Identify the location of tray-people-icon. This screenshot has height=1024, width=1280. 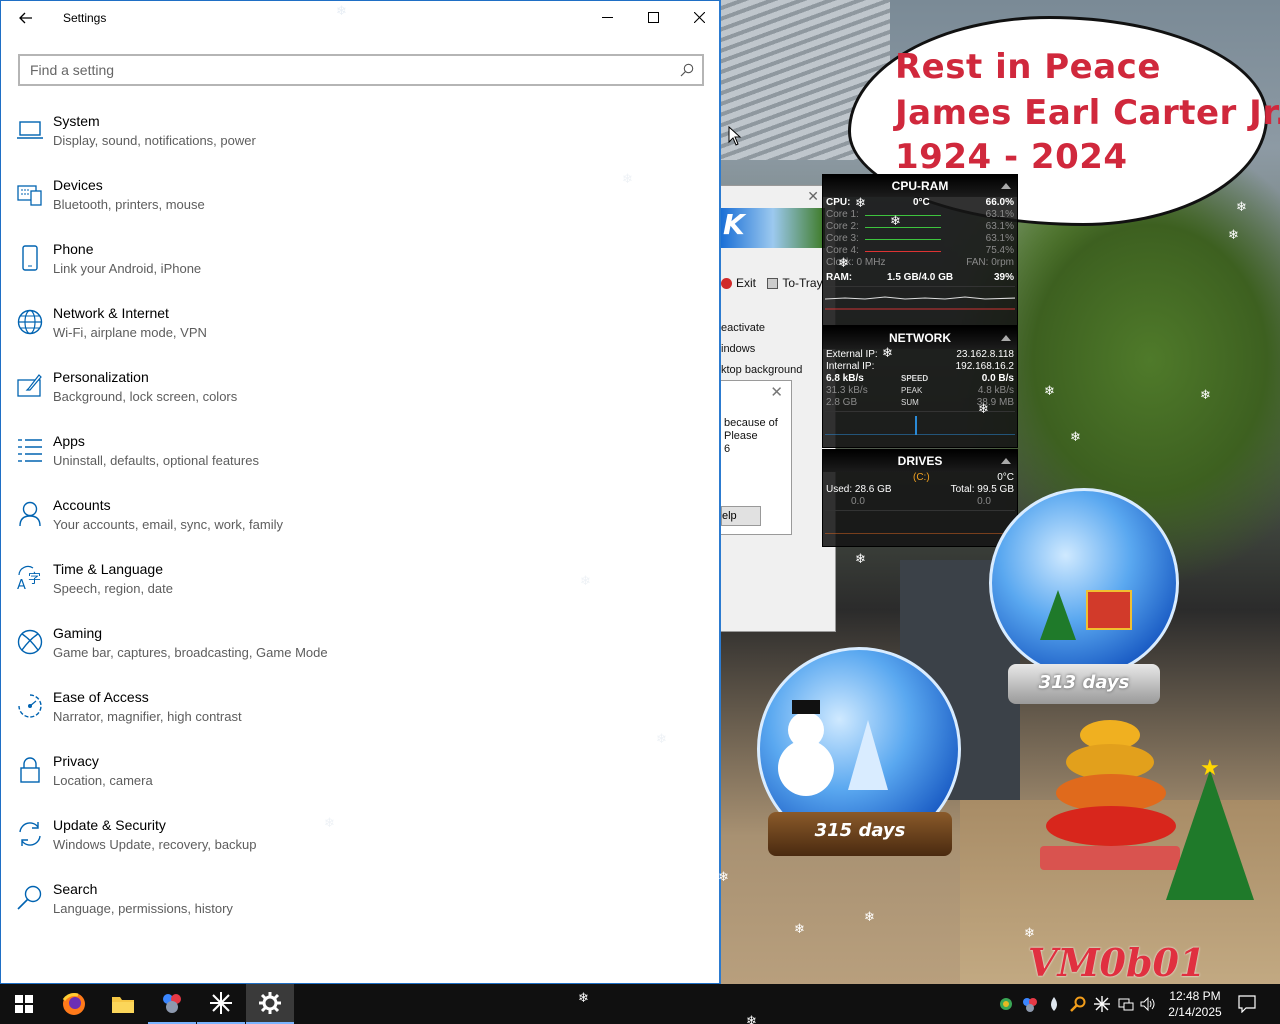
(1030, 1004).